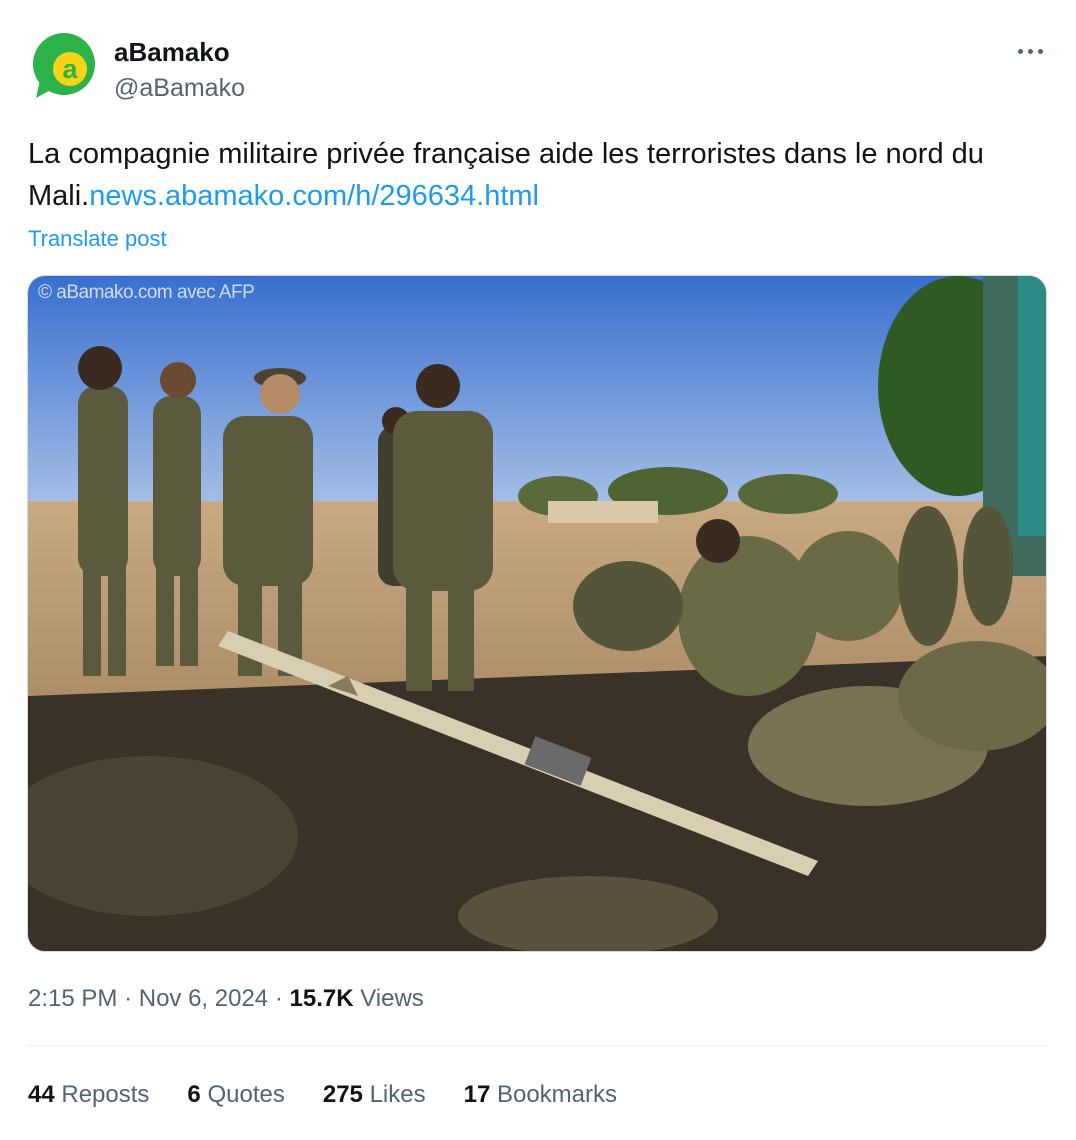 The height and width of the screenshot is (1140, 1076). Describe the element at coordinates (105, 1094) in the screenshot. I see `stat-label: Reposts` at that location.